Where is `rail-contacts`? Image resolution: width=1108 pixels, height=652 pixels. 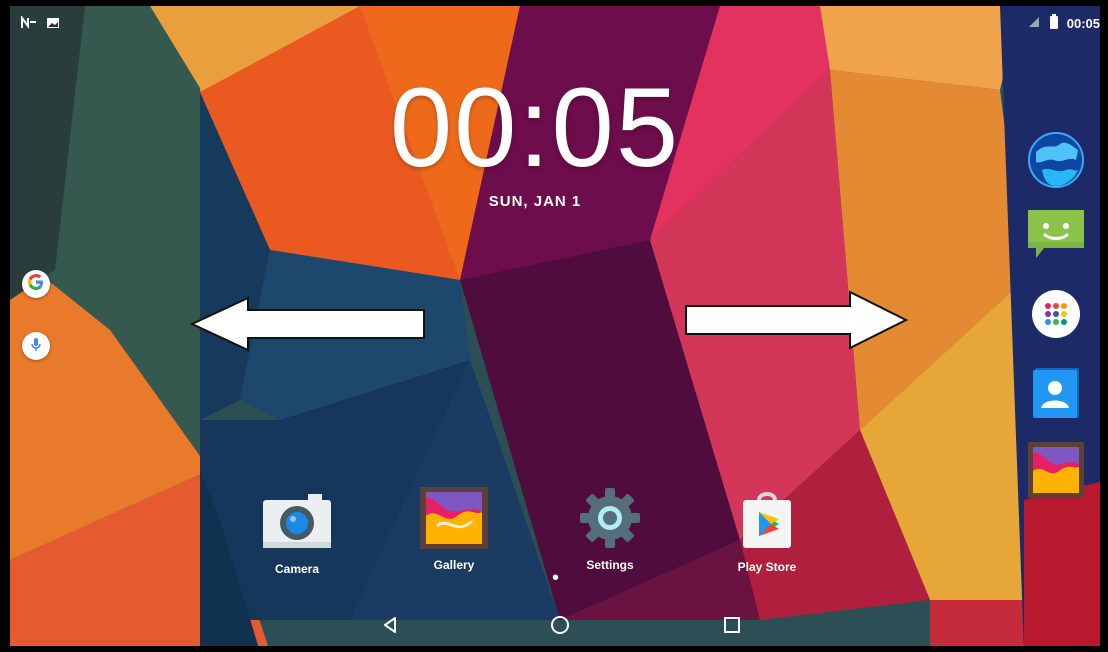
rail-contacts is located at coordinates (1056, 394).